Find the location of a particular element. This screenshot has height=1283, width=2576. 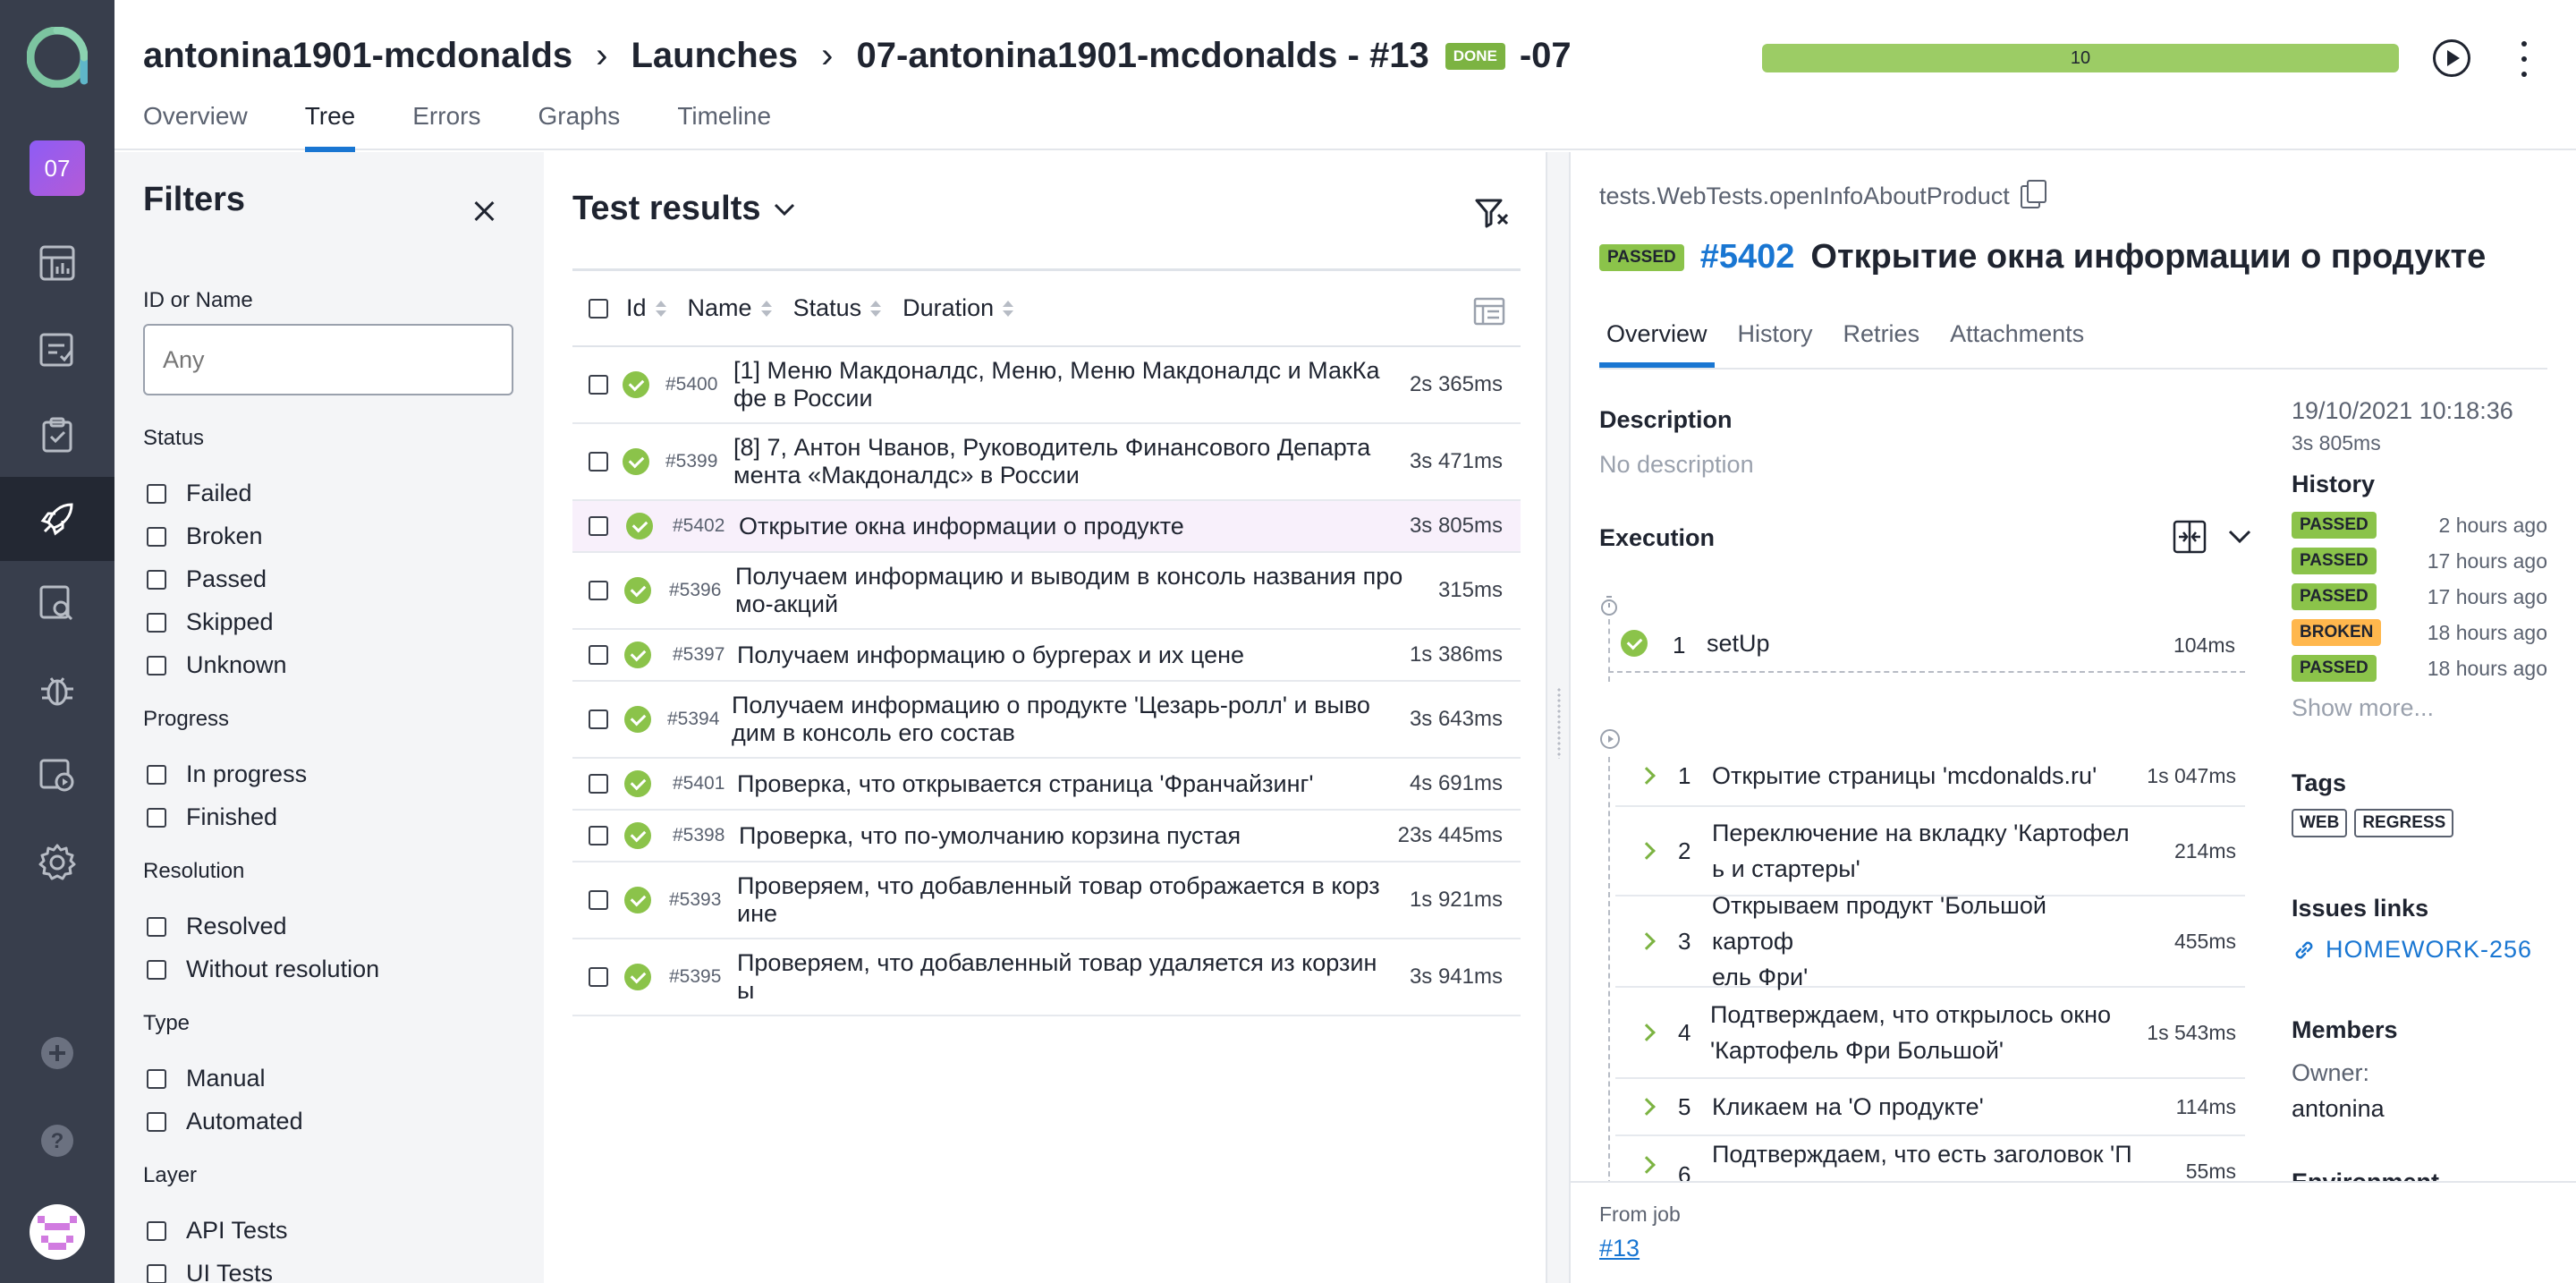

history-item: PASSED 2 hours ago is located at coordinates (2419, 525).